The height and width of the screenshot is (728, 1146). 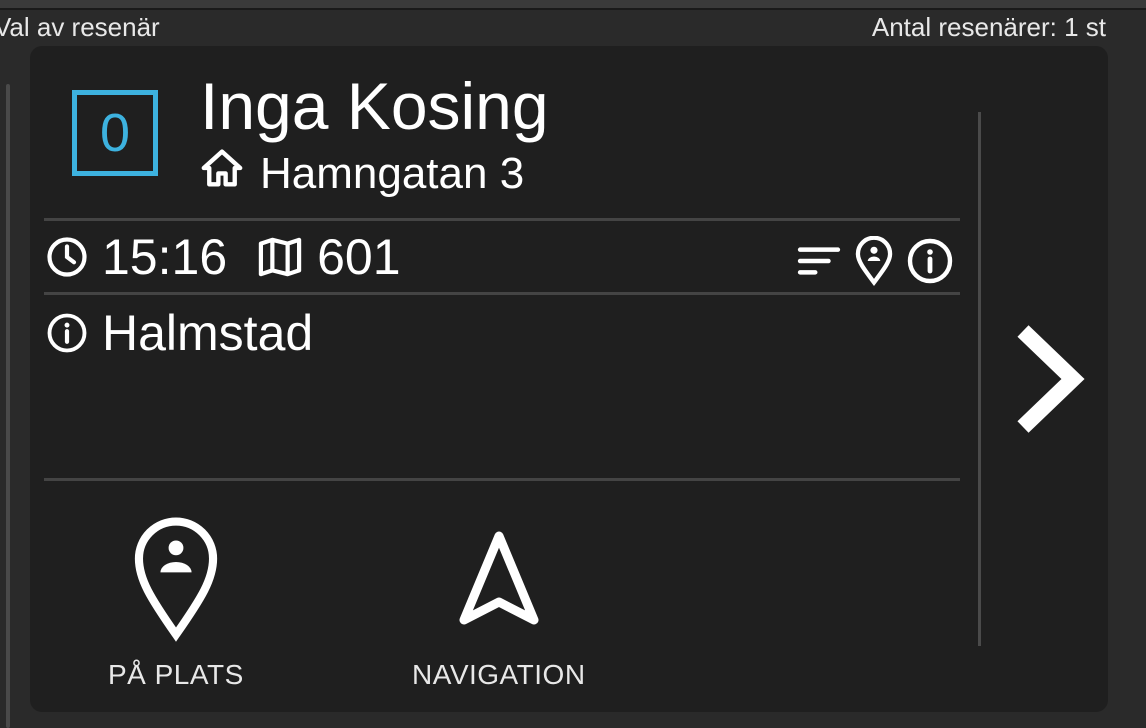 I want to click on traveler-name: Inga Kosing, so click(x=374, y=106).